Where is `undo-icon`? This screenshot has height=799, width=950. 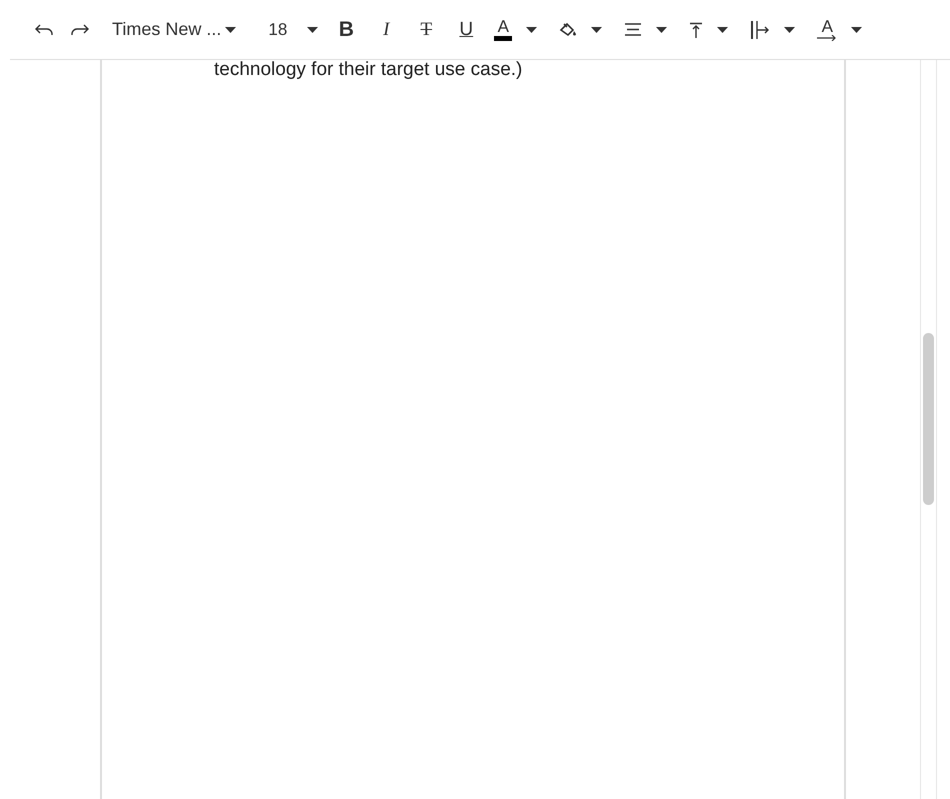 undo-icon is located at coordinates (44, 30).